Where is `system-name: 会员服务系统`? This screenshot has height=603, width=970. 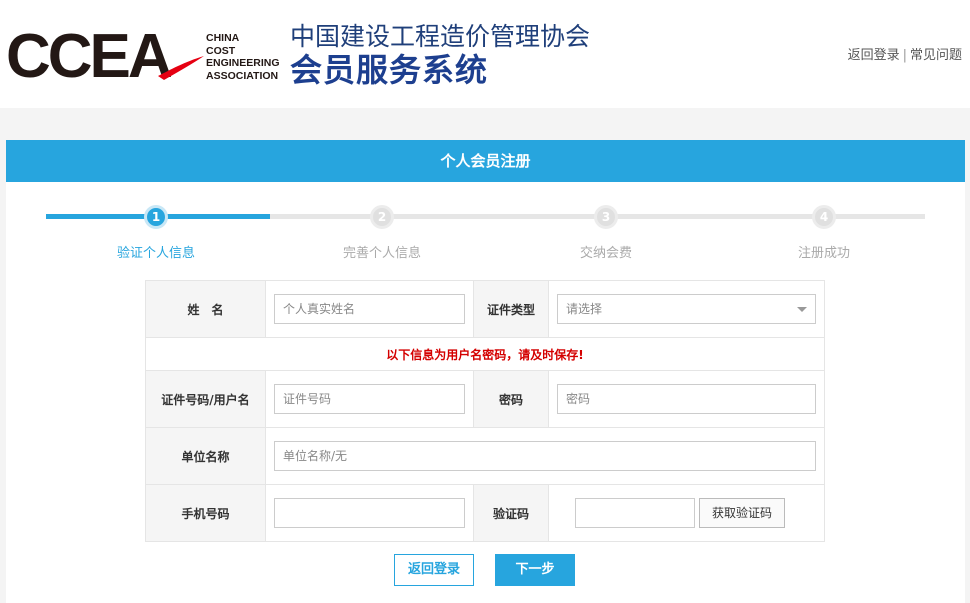 system-name: 会员服务系统 is located at coordinates (389, 70).